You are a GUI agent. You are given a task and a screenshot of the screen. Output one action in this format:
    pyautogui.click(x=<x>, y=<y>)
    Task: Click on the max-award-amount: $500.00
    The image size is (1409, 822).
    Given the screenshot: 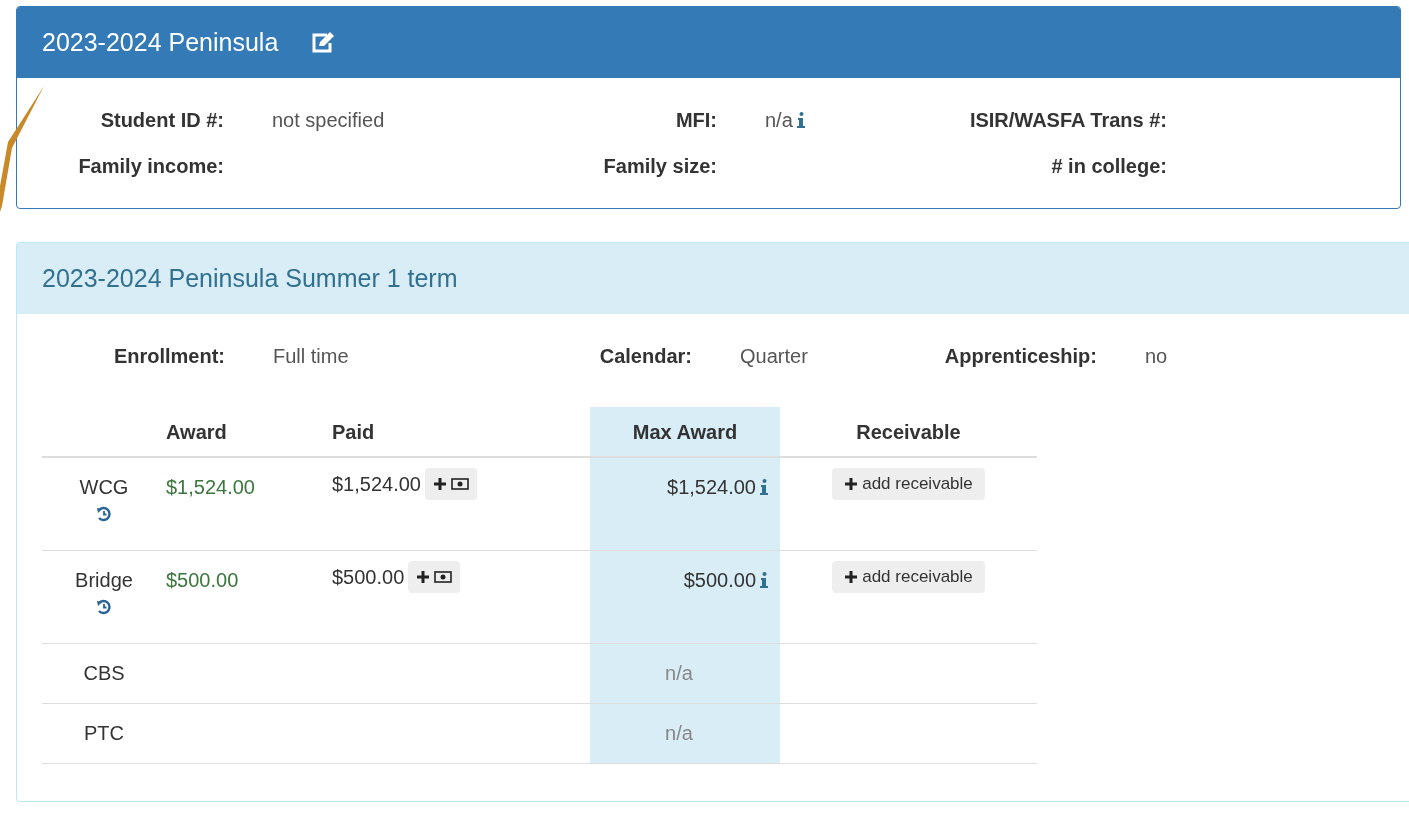 What is the action you would take?
    pyautogui.click(x=719, y=580)
    